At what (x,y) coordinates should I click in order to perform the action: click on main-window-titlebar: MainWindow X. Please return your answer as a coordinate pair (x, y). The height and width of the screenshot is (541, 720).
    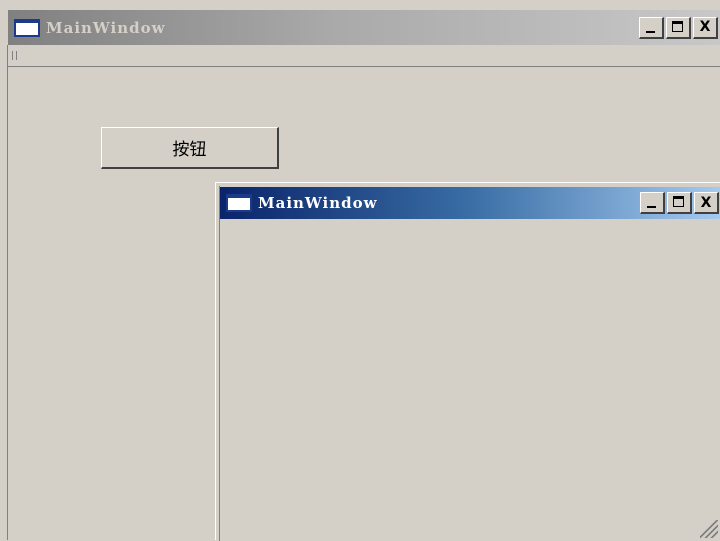
    Looking at the image, I should click on (364, 27).